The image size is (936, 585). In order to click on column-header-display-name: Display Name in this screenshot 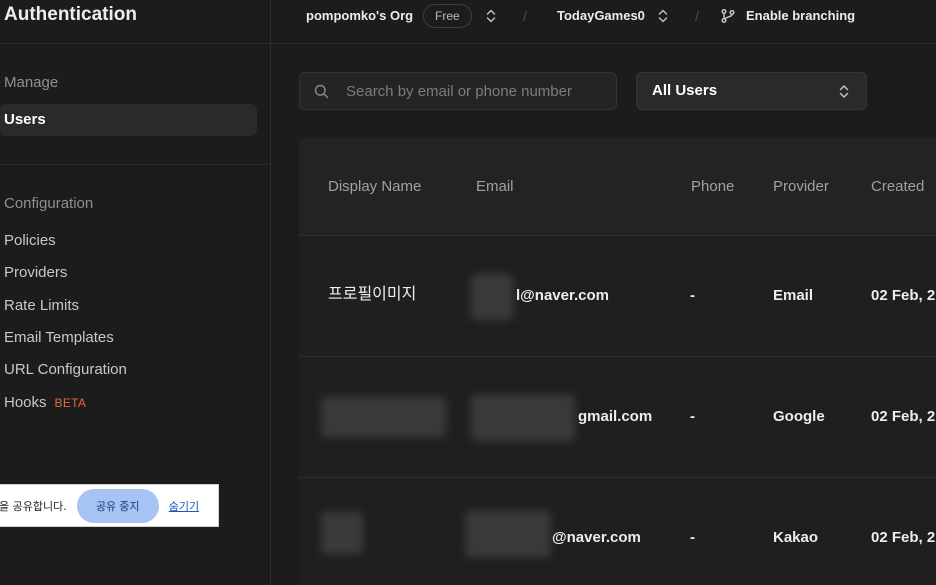, I will do `click(374, 187)`.